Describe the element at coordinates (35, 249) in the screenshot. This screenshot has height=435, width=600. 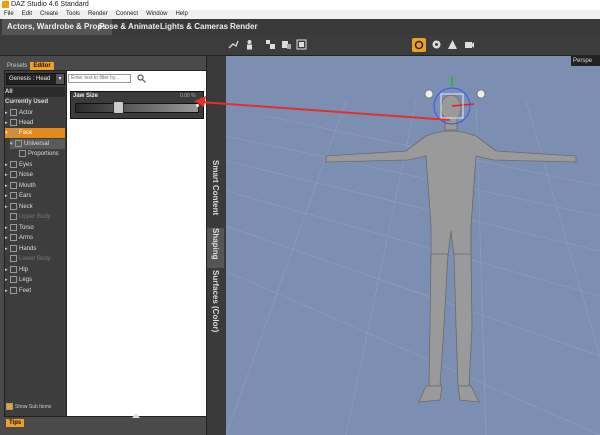
I see `tree-item-hands: ▸ Hands` at that location.